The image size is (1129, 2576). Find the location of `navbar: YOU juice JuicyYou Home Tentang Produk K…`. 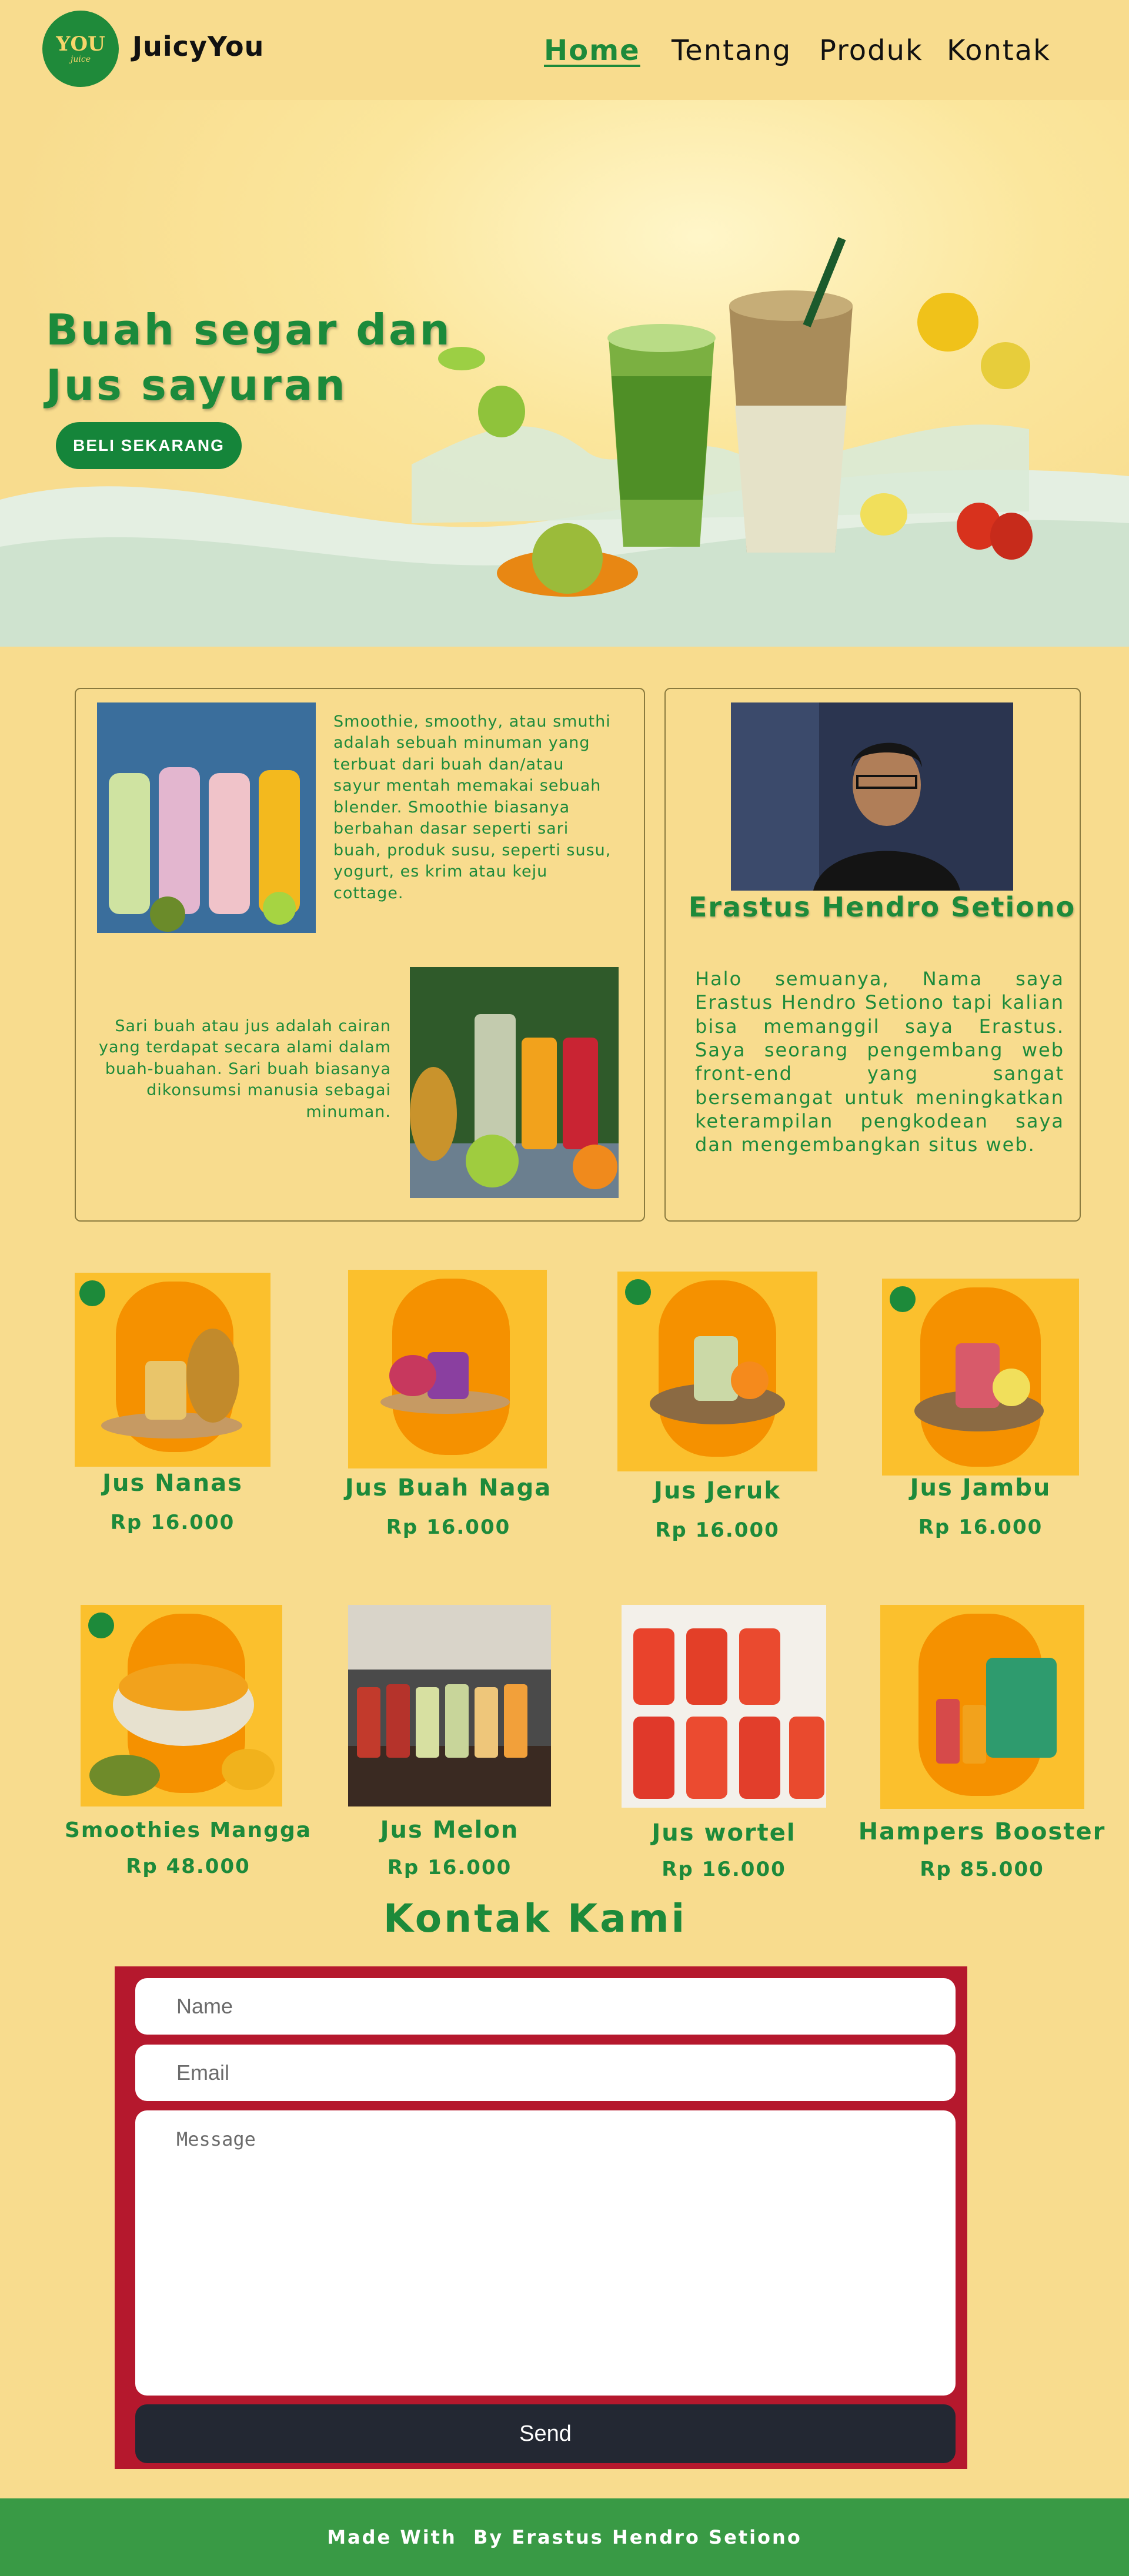

navbar: YOU juice JuicyYou Home Tentang Produk K… is located at coordinates (564, 50).